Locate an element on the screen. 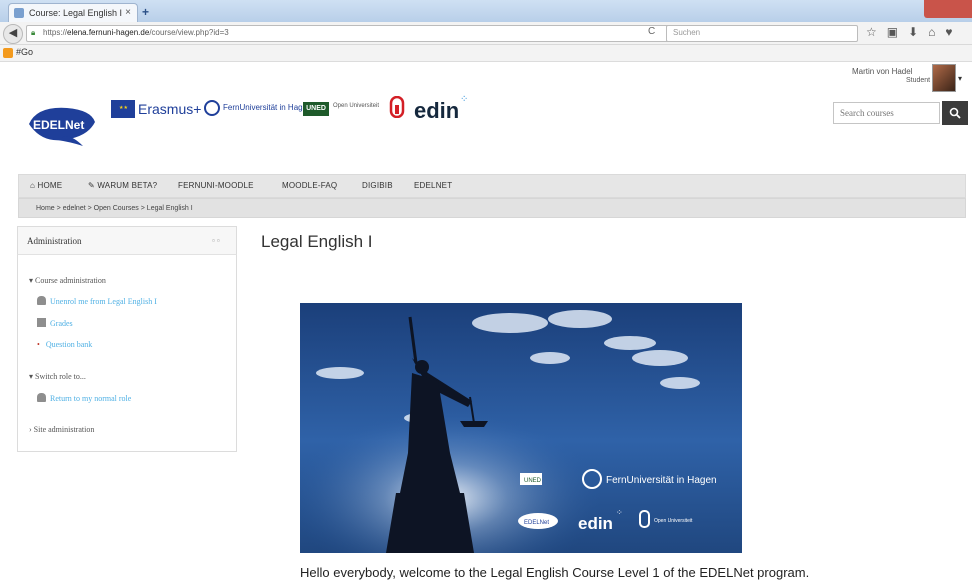  nav-edelnet: EDELNET is located at coordinates (433, 185).